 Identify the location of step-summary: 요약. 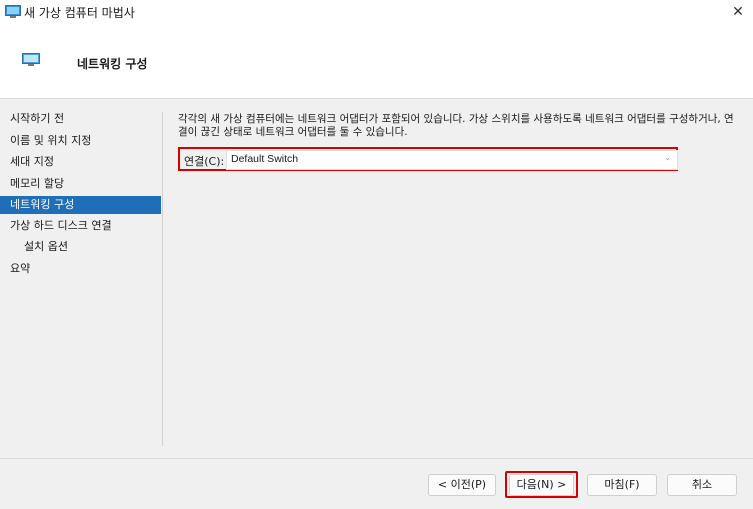
(80, 269).